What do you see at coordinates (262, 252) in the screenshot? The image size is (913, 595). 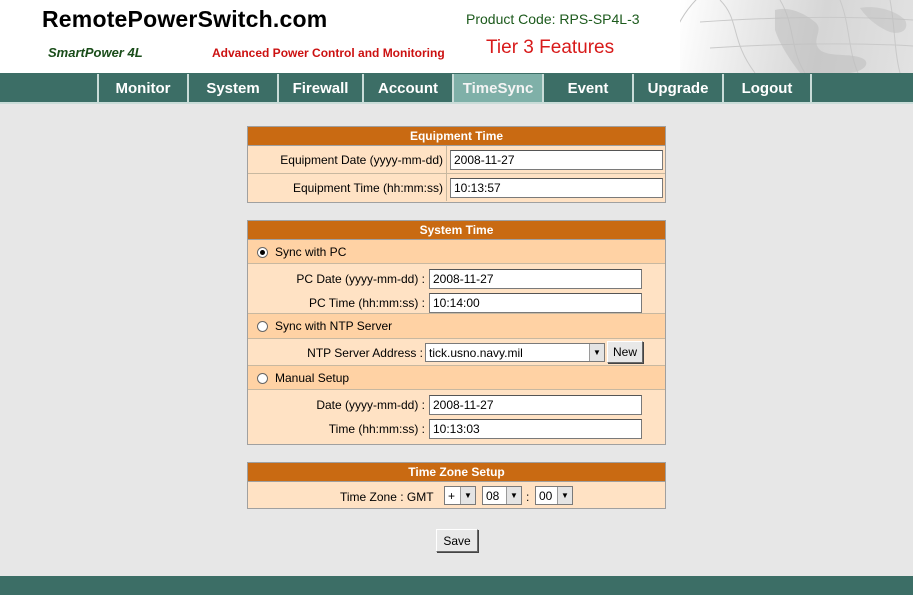 I see `sync-pc-radio` at bounding box center [262, 252].